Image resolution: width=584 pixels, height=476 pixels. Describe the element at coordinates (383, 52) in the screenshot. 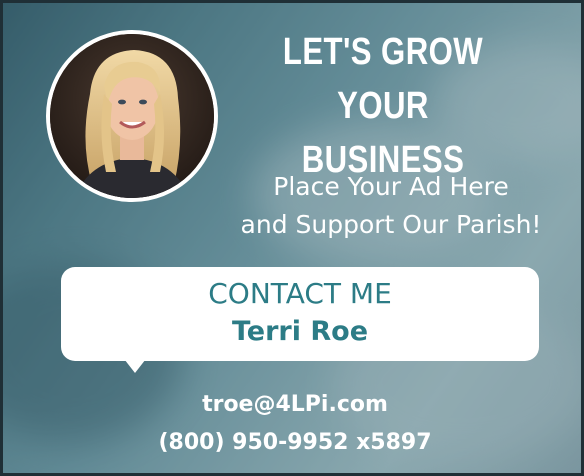

I see `headline-line-1: LET'S GROW` at that location.